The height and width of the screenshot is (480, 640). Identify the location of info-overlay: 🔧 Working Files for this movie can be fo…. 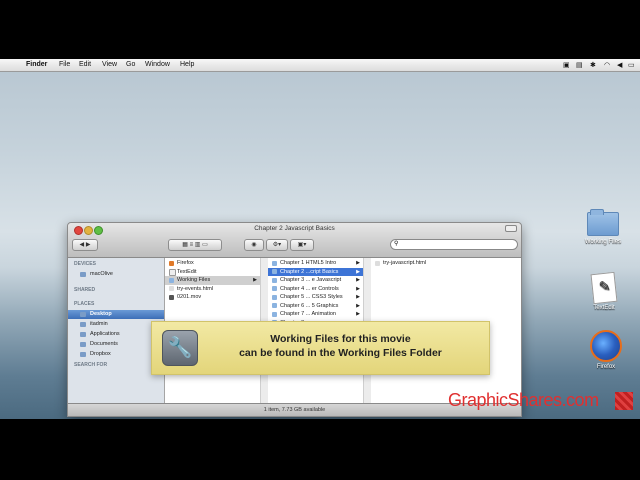
(320, 348).